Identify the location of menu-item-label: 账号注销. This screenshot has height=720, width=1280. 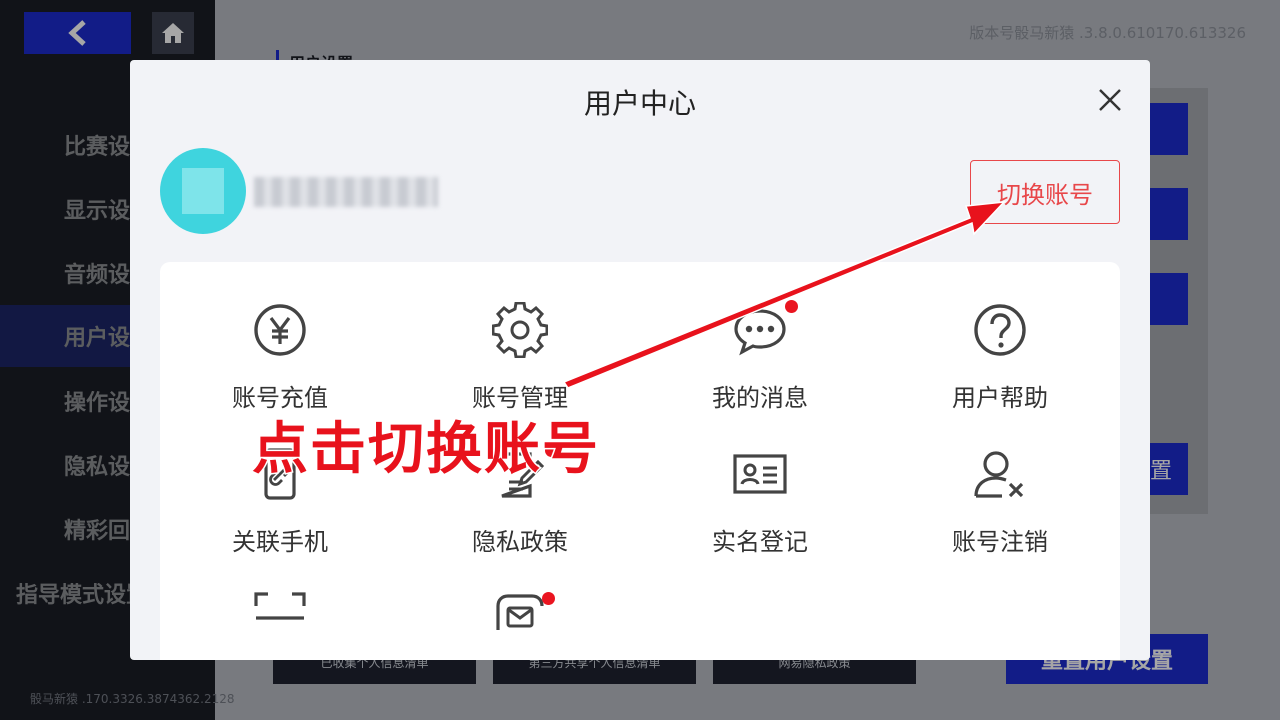
(1000, 542).